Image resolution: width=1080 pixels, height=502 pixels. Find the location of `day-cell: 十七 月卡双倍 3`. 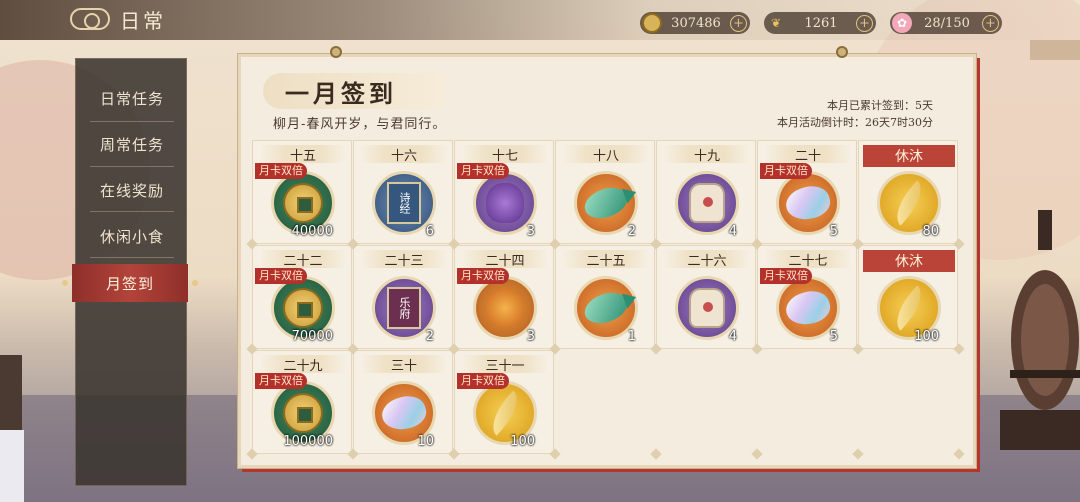

day-cell: 十七 月卡双倍 3 is located at coordinates (504, 192).